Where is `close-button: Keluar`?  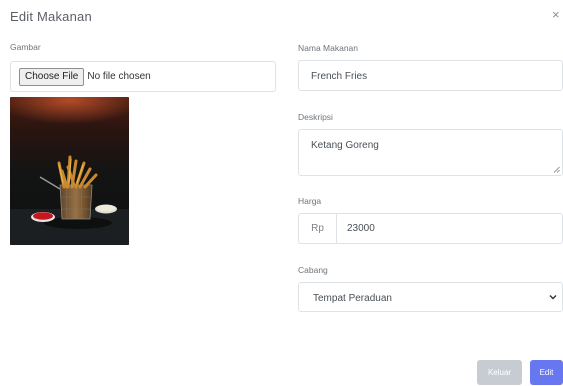 close-button: Keluar is located at coordinates (499, 372).